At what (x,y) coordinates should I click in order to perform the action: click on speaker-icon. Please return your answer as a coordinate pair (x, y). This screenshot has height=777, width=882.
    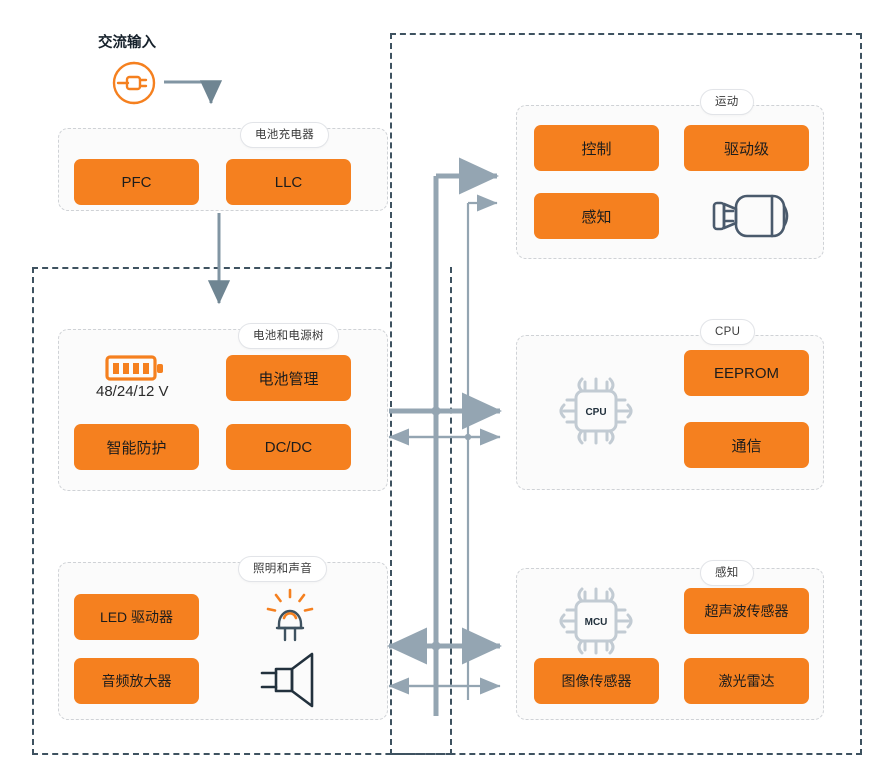
    Looking at the image, I should click on (291, 680).